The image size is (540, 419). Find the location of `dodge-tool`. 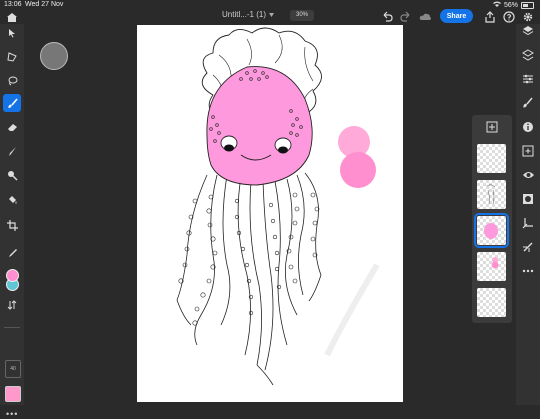

dodge-tool is located at coordinates (12, 175).